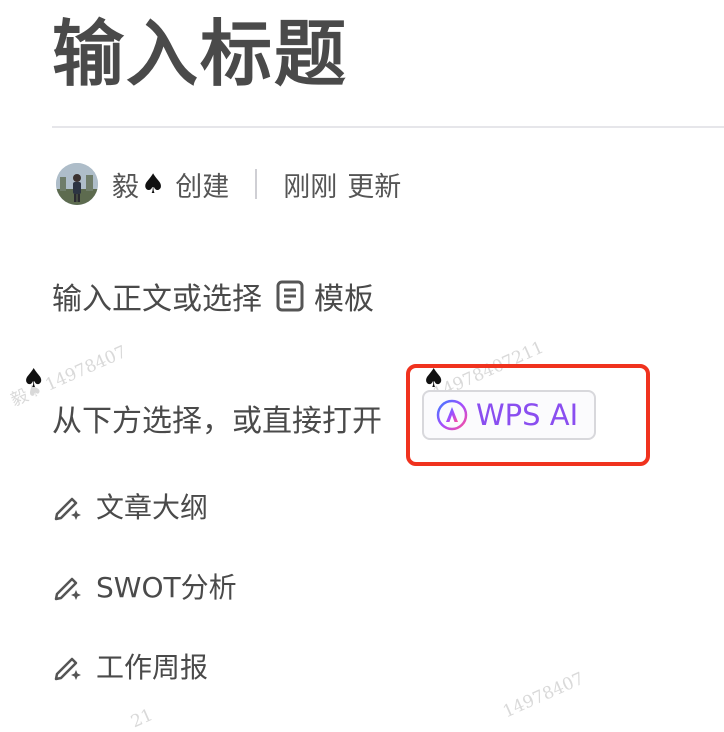  I want to click on updated-time: 刚刚, so click(310, 187).